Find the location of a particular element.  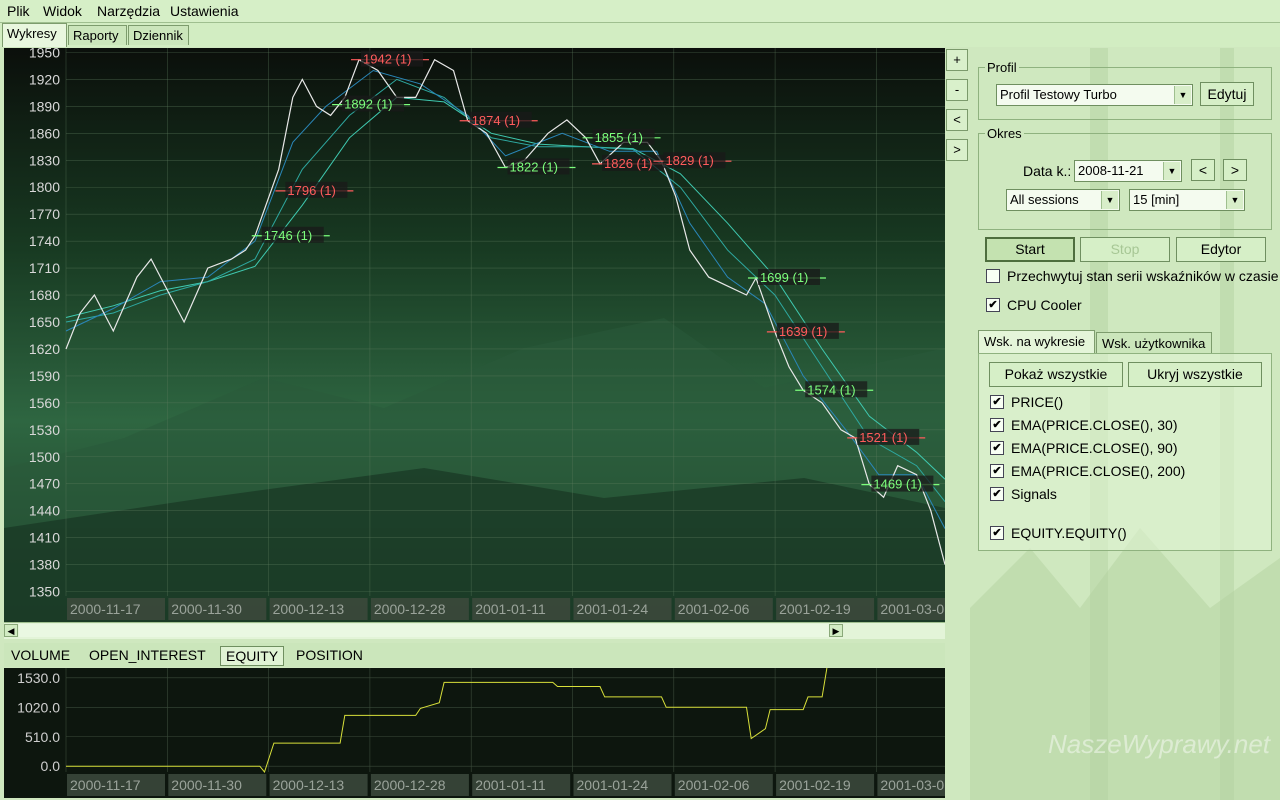

main-tab-bar: Wykresy Raporty Dziennik is located at coordinates (640, 35).